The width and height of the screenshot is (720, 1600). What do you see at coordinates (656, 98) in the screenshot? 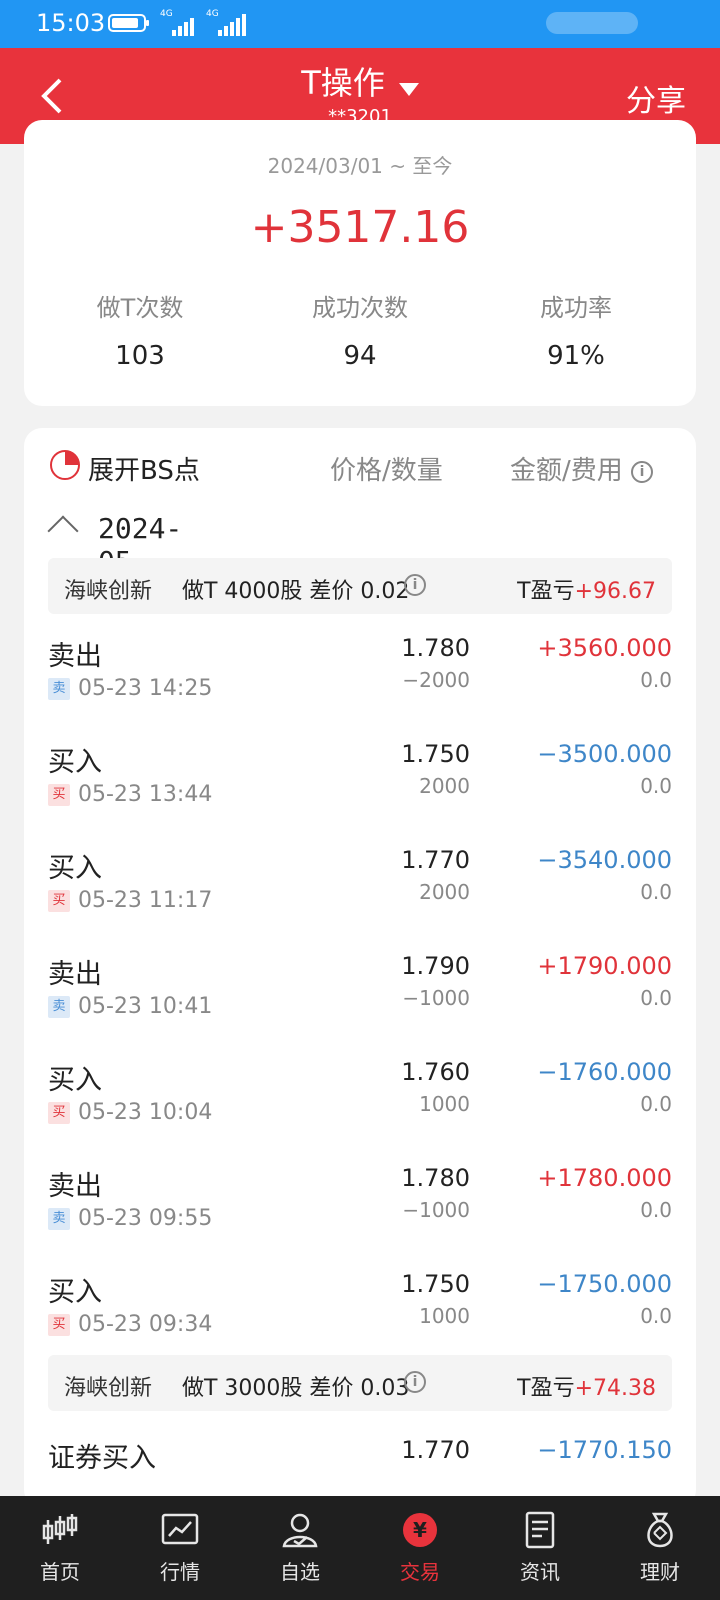
I see `share-button: 分享` at bounding box center [656, 98].